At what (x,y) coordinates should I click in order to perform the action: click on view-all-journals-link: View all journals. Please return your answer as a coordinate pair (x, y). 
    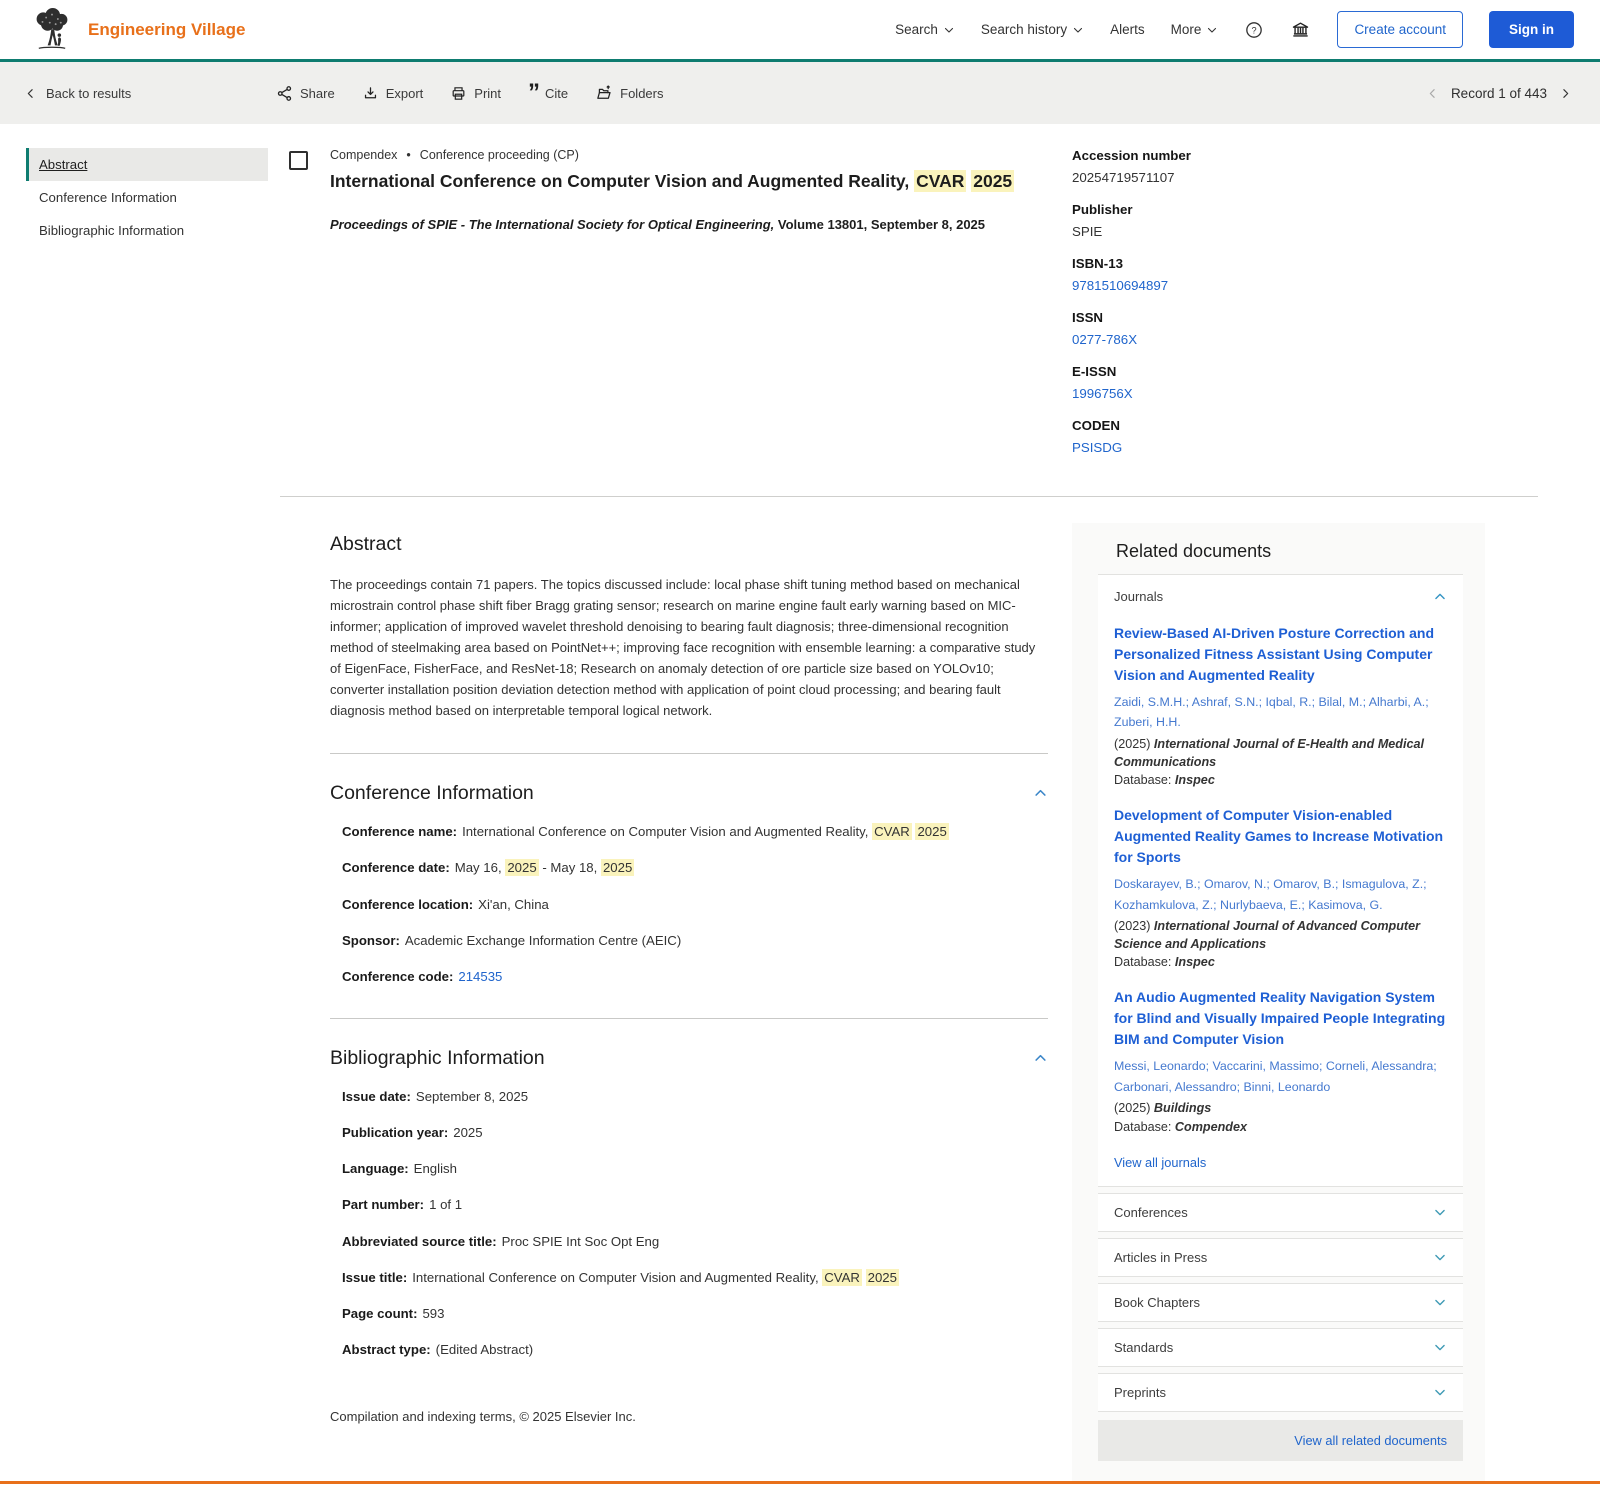
    Looking at the image, I should click on (1280, 1162).